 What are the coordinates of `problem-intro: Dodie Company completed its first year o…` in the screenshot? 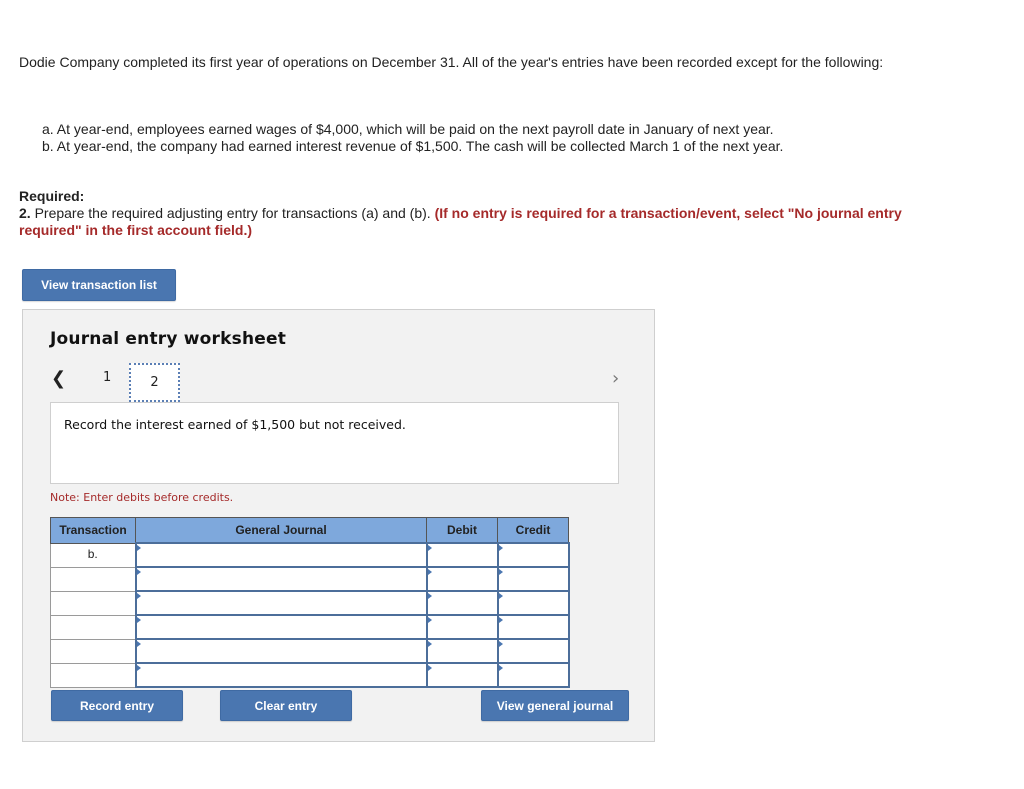 It's located at (451, 62).